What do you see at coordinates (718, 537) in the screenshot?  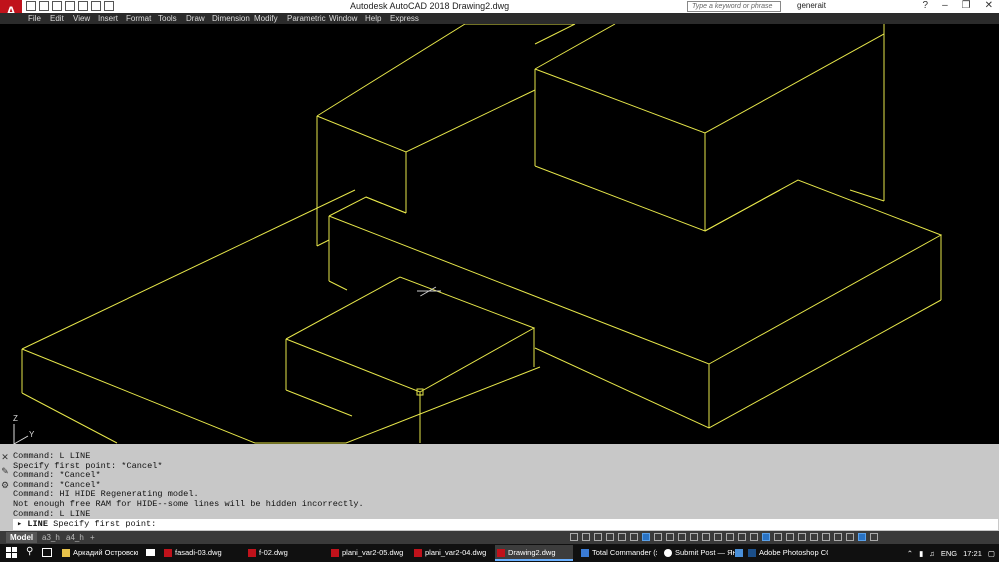 I see `selection-filter-icon` at bounding box center [718, 537].